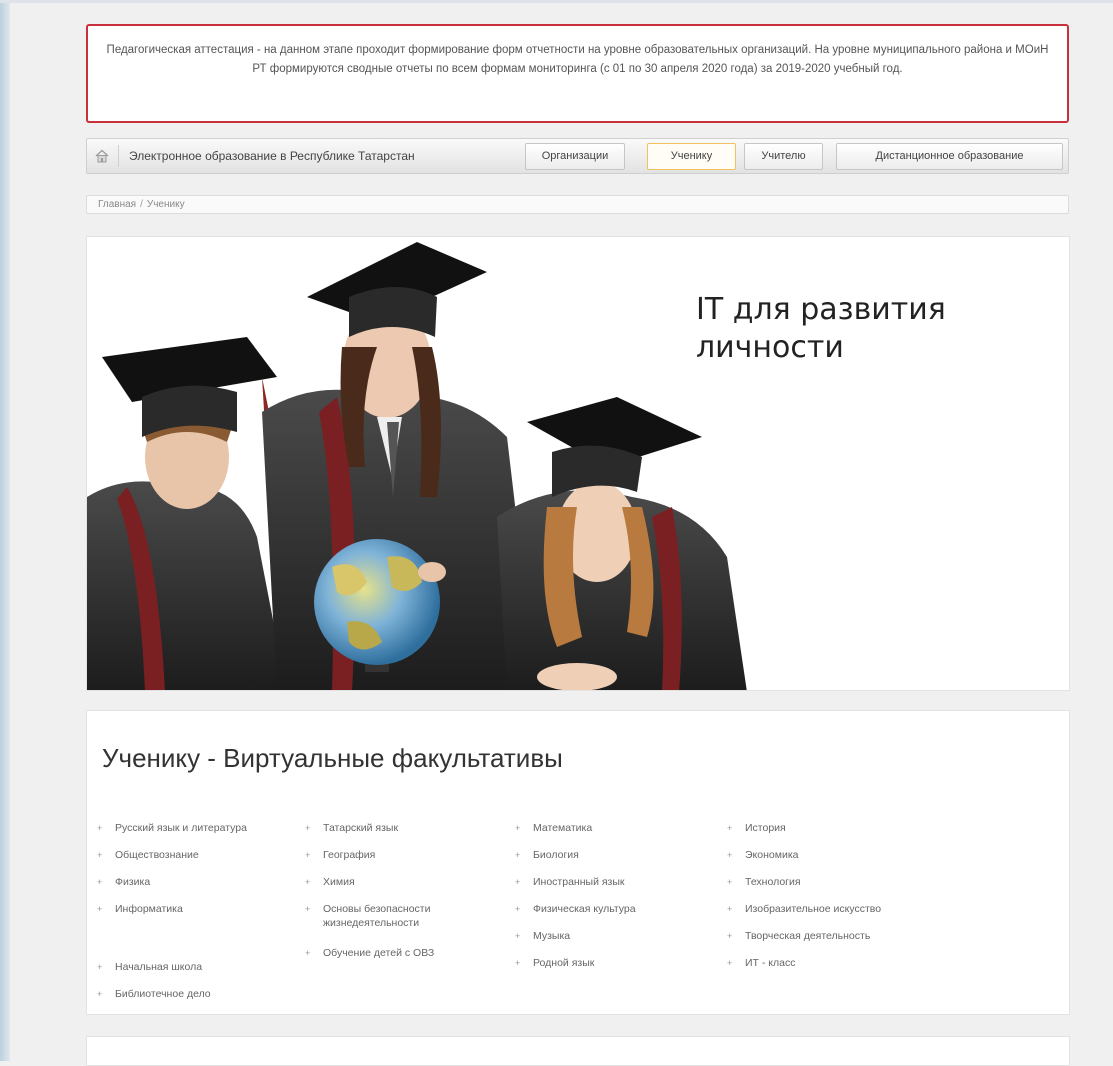  Describe the element at coordinates (399, 855) in the screenshot. I see `subject-link: География` at that location.